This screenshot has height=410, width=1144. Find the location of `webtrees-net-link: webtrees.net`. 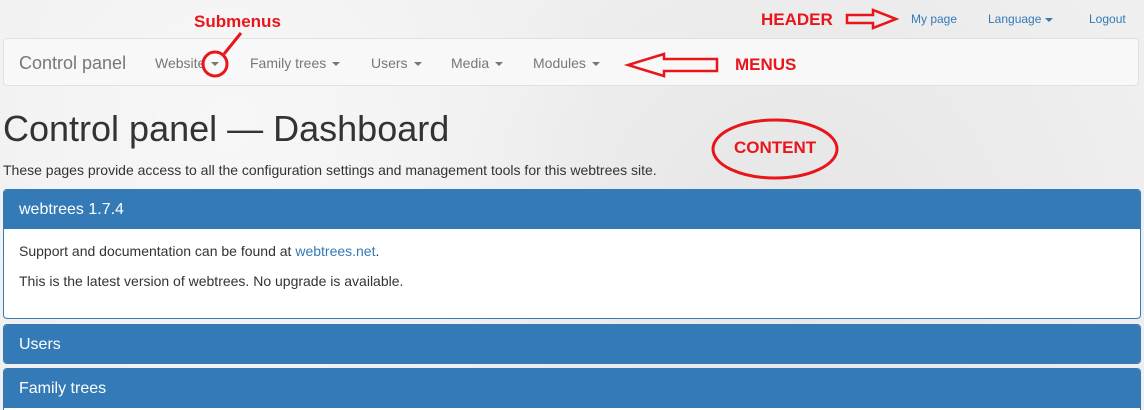

webtrees-net-link: webtrees.net is located at coordinates (335, 251).